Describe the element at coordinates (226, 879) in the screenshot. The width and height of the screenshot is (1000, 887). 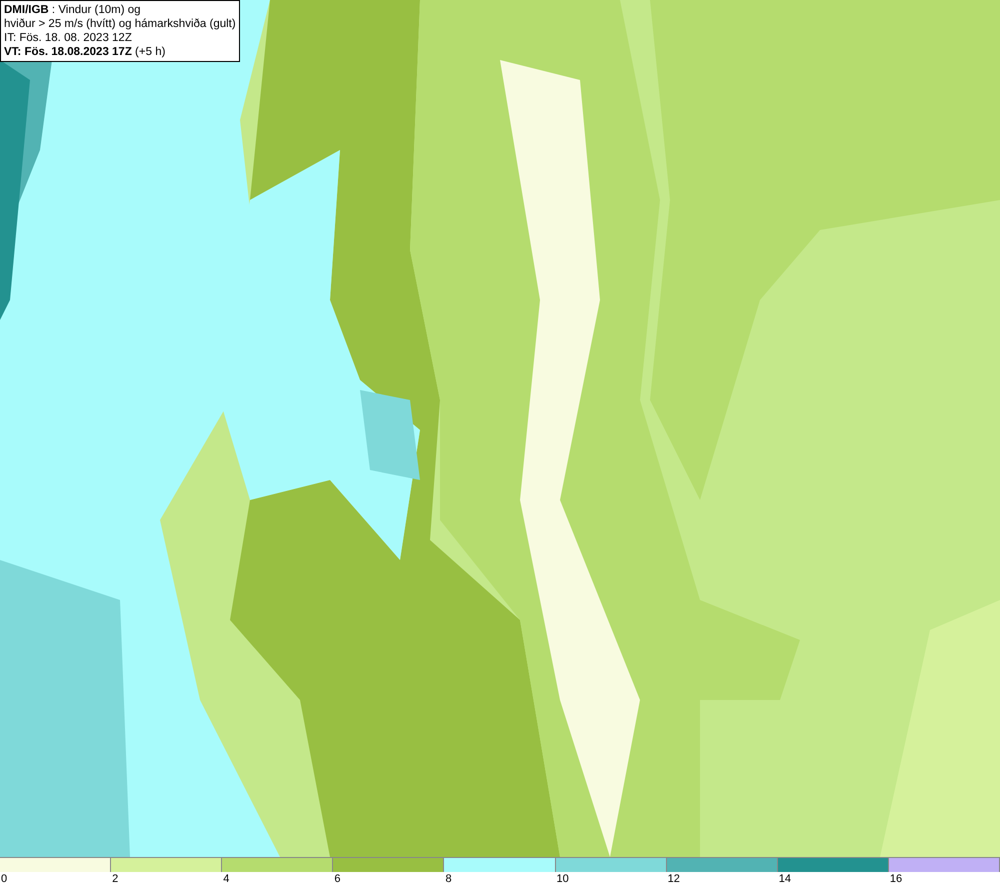
I see `legend-label: 4` at that location.